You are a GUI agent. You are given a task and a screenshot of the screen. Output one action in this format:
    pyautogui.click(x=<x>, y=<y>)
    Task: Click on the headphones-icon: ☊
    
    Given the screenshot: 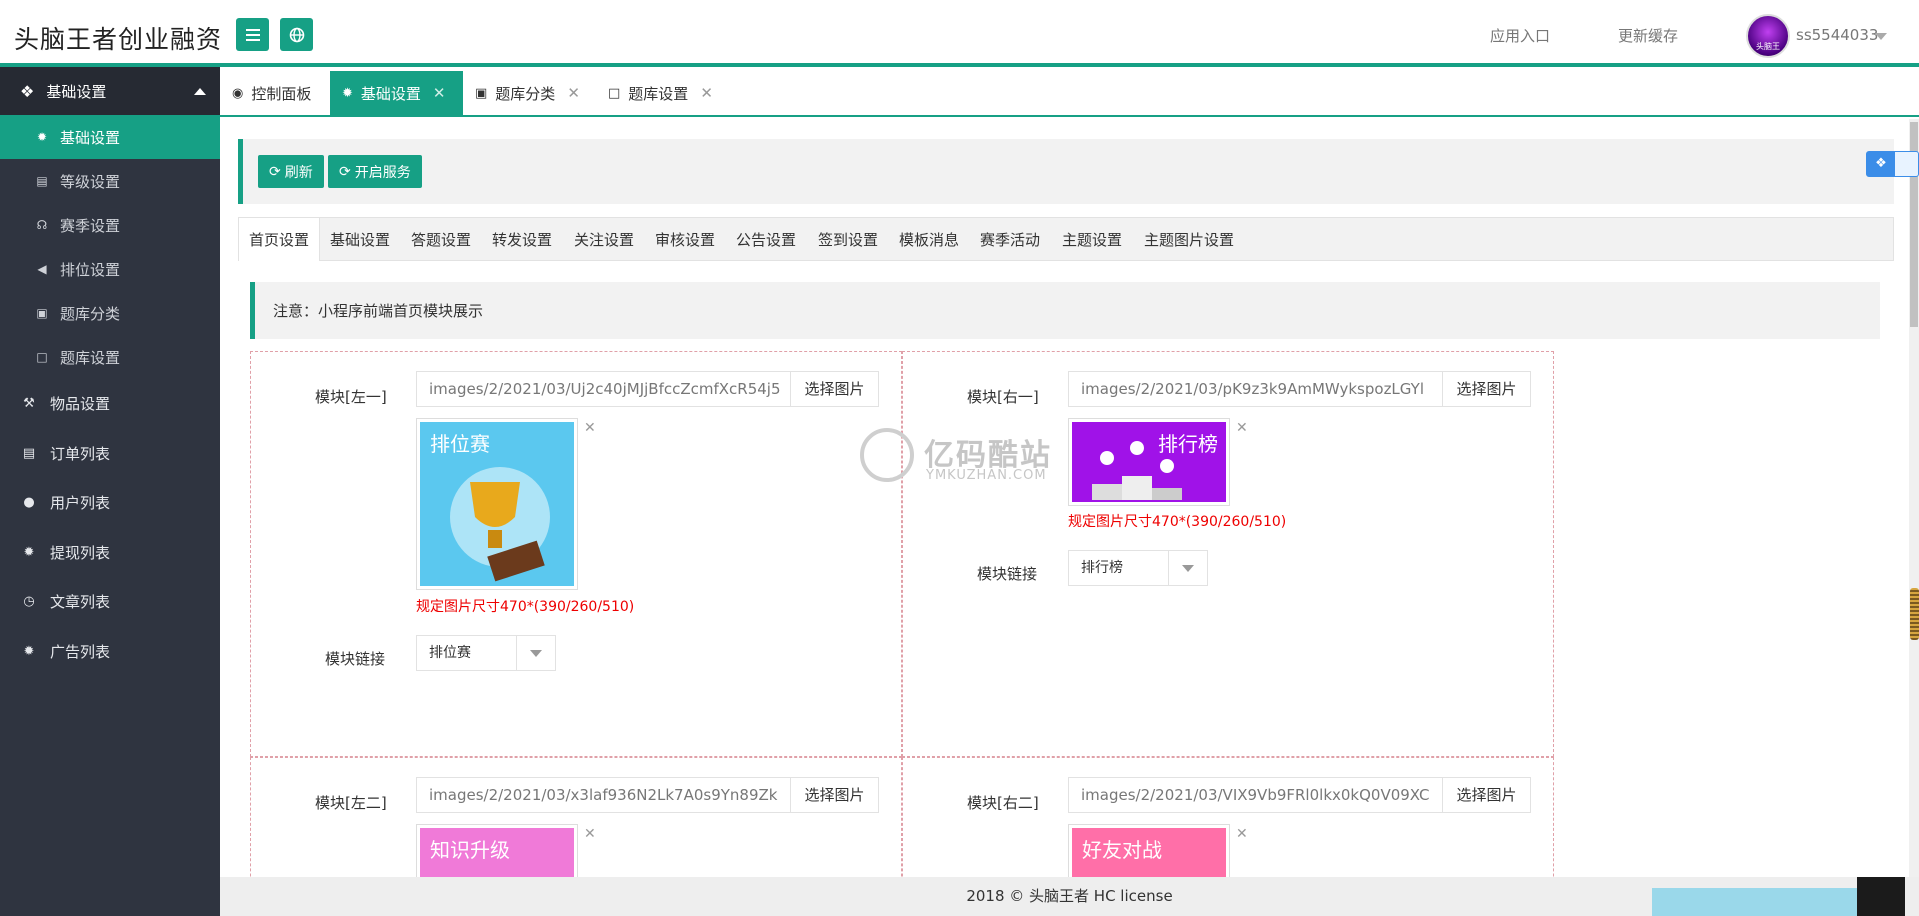 What is the action you would take?
    pyautogui.click(x=42, y=225)
    